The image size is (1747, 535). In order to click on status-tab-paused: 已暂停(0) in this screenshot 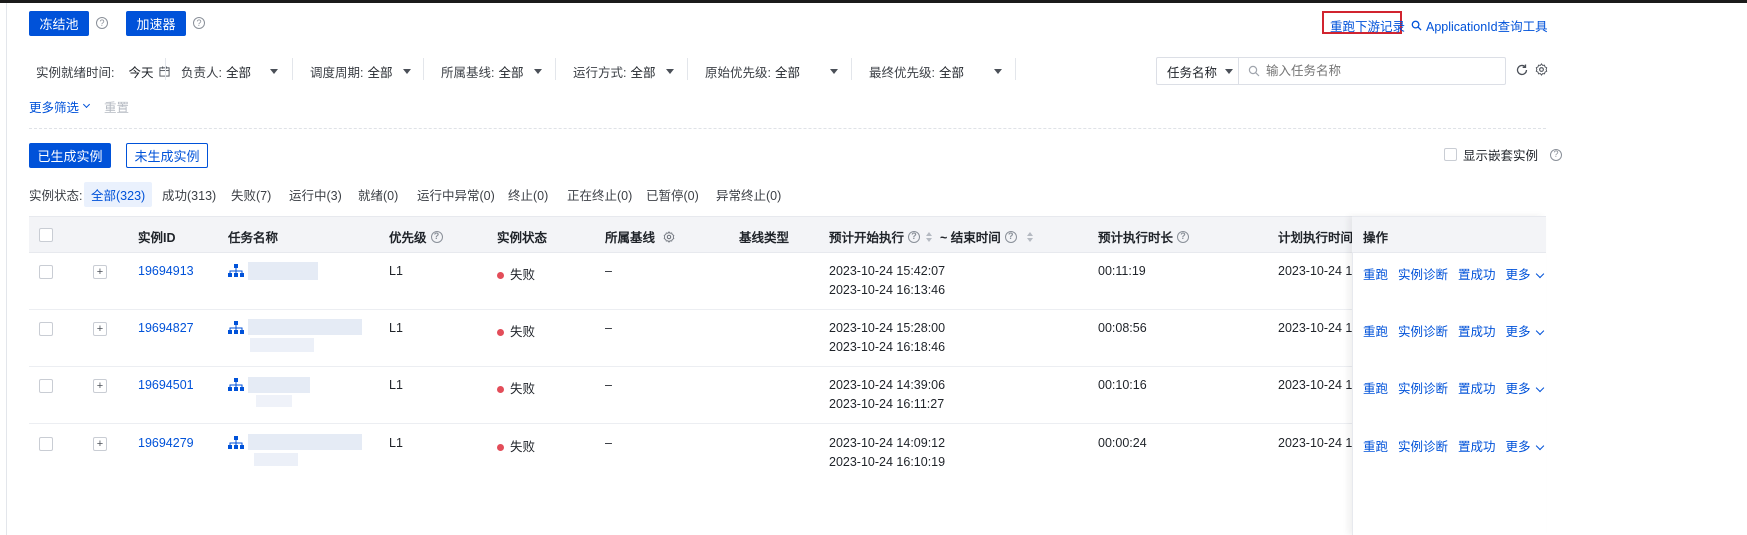, I will do `click(672, 194)`.